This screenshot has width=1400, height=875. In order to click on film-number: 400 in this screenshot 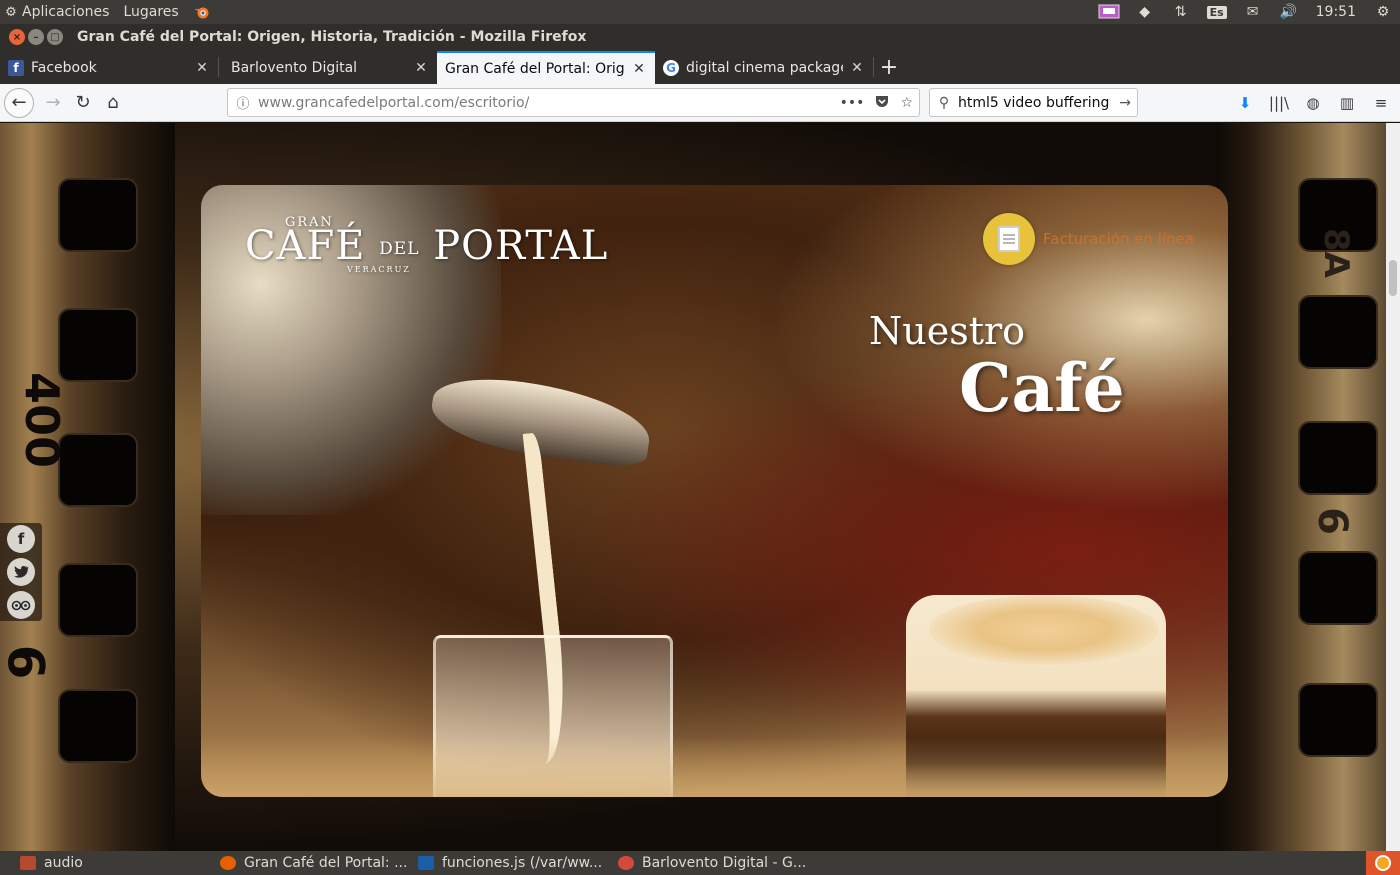, I will do `click(42, 420)`.